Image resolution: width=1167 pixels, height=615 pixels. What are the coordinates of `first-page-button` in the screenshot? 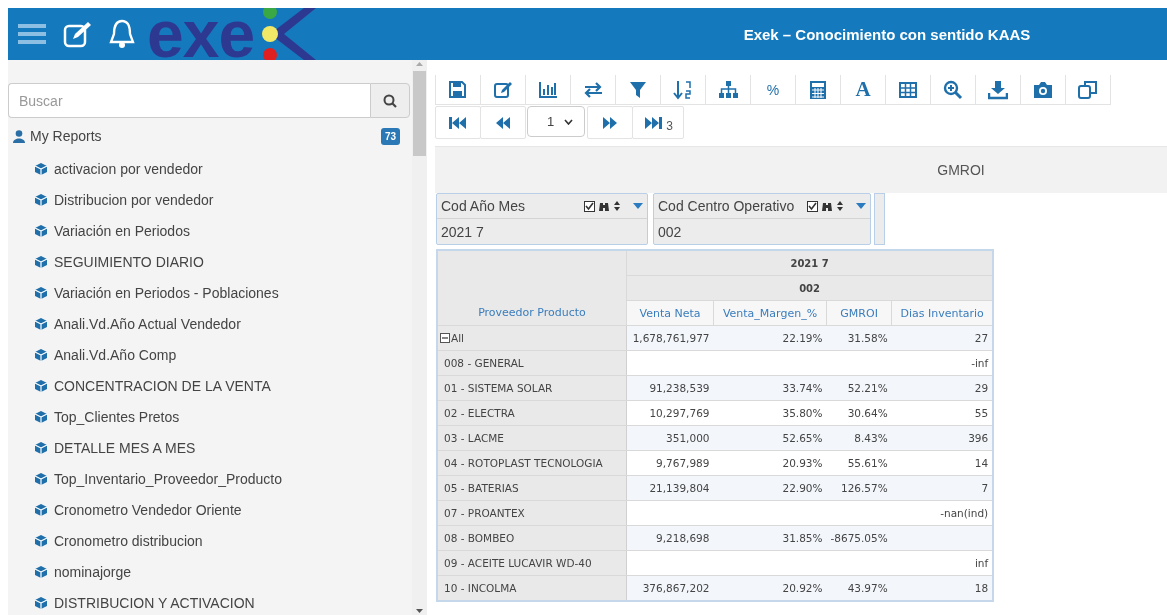 It's located at (458, 122).